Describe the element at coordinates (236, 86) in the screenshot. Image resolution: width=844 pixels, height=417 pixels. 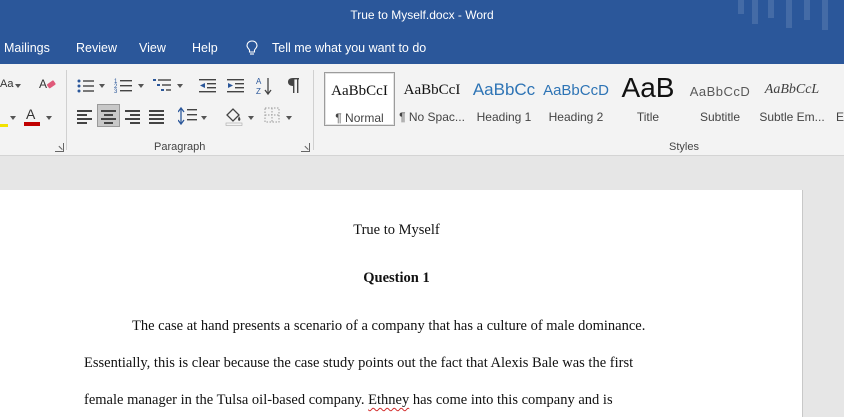
I see `increase-indent-icon` at that location.